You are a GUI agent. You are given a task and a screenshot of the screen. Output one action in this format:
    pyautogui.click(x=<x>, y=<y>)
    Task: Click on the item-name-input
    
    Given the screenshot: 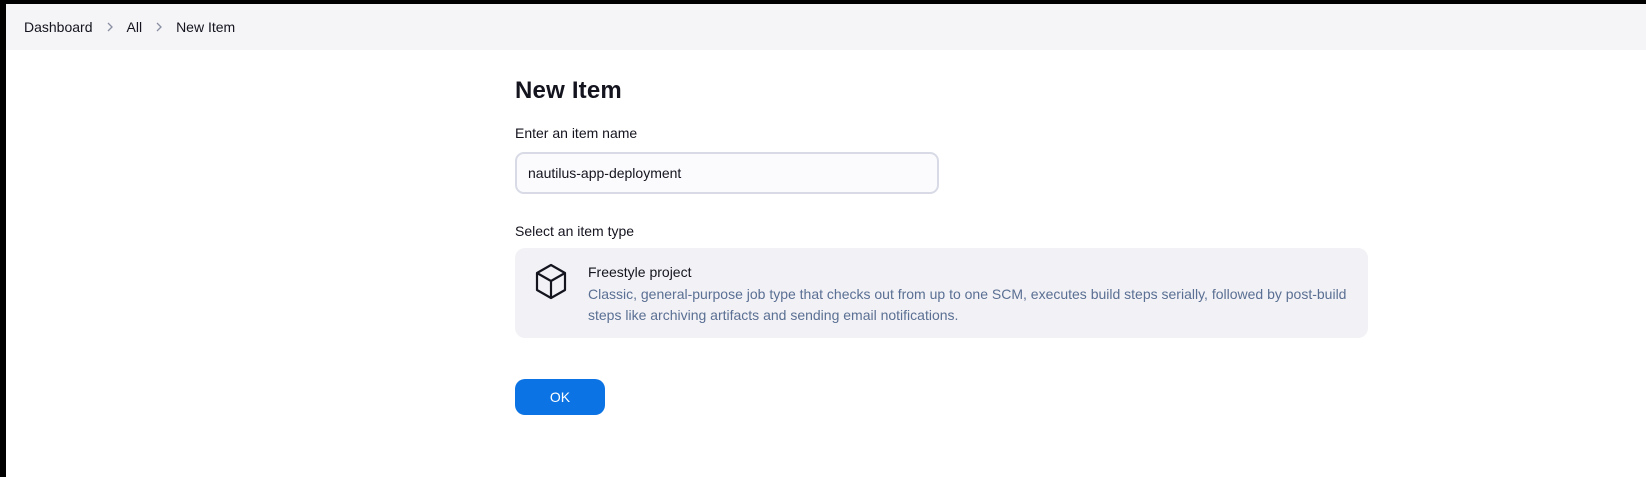 What is the action you would take?
    pyautogui.click(x=727, y=173)
    